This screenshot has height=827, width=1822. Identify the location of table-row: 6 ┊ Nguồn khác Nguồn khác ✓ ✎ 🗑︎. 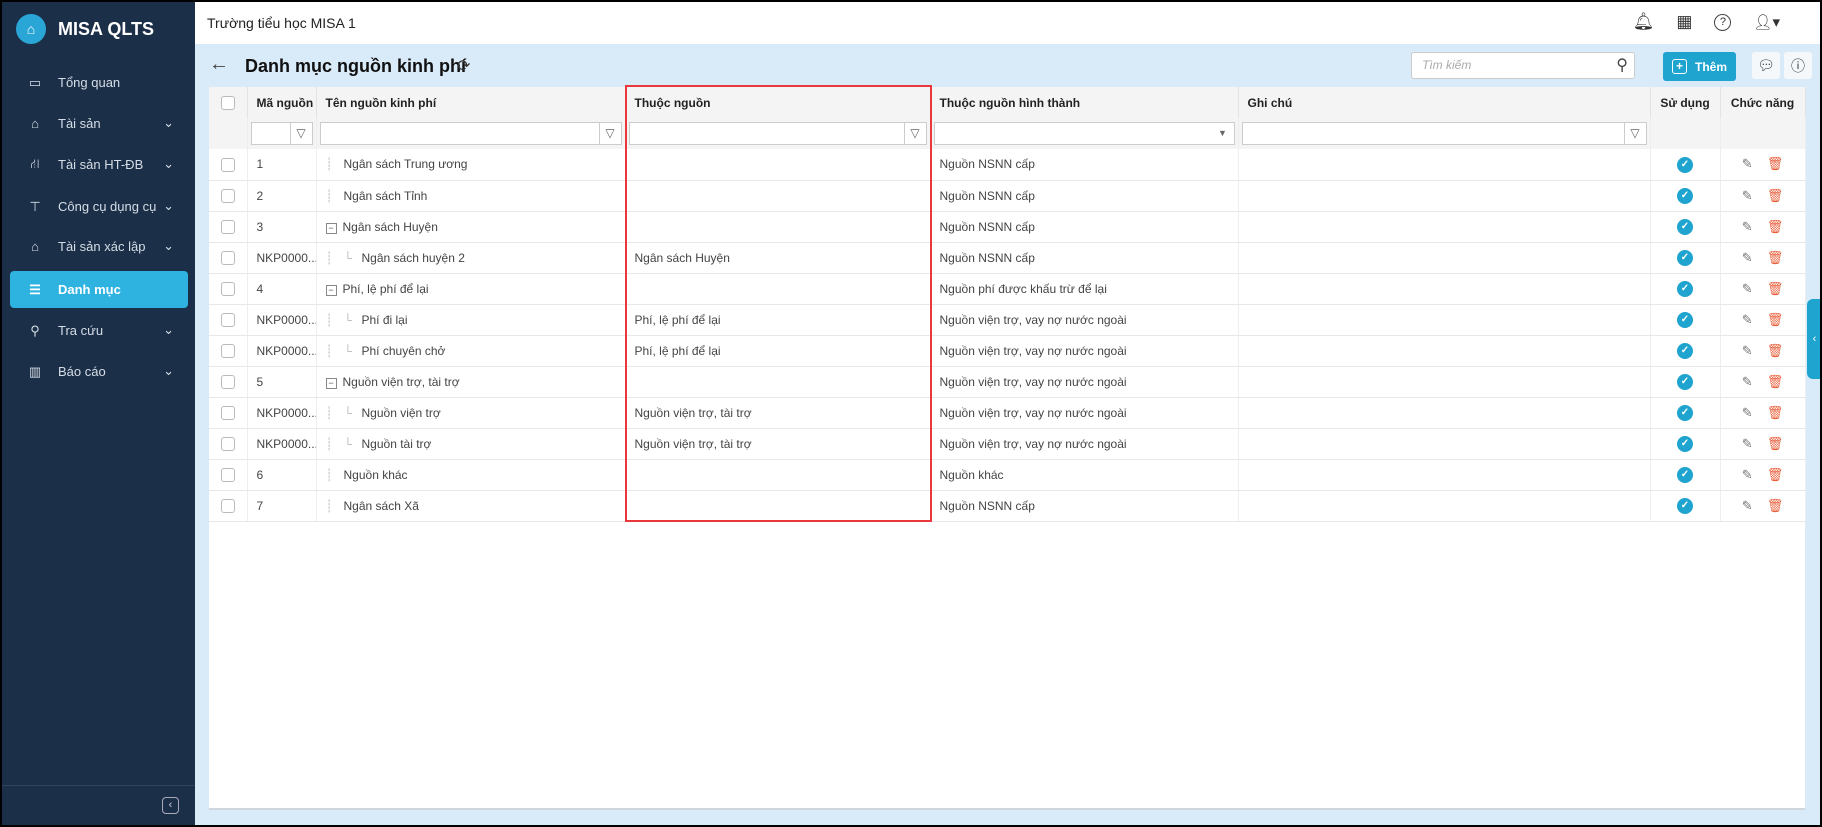
(1007, 475).